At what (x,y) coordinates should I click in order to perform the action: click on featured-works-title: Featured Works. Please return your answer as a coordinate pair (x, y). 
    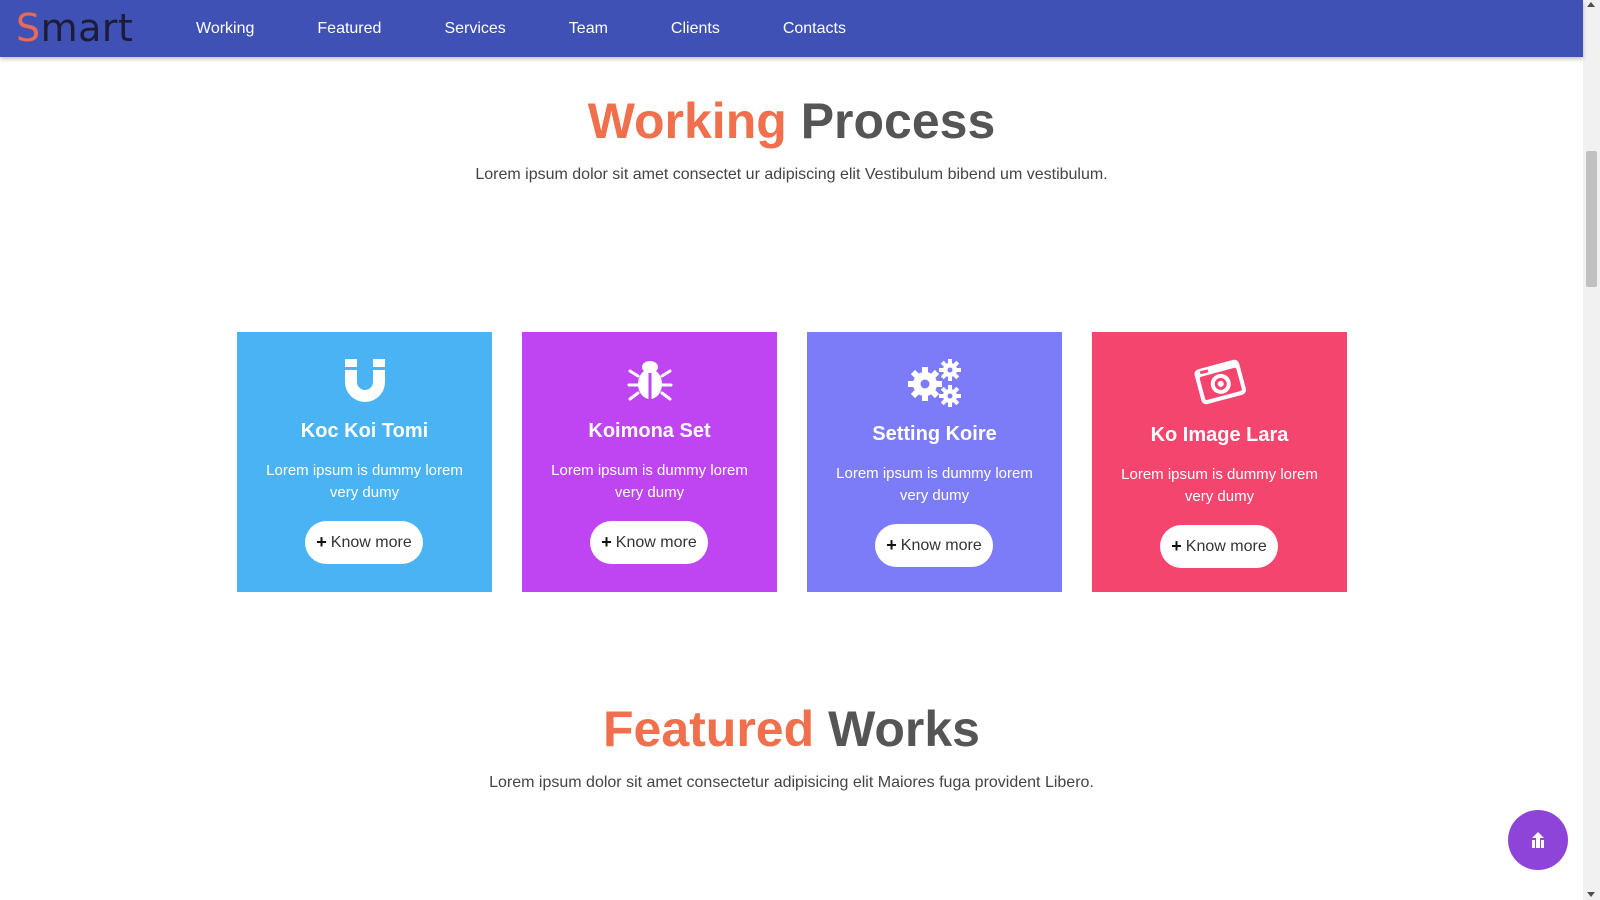
    Looking at the image, I should click on (791, 729).